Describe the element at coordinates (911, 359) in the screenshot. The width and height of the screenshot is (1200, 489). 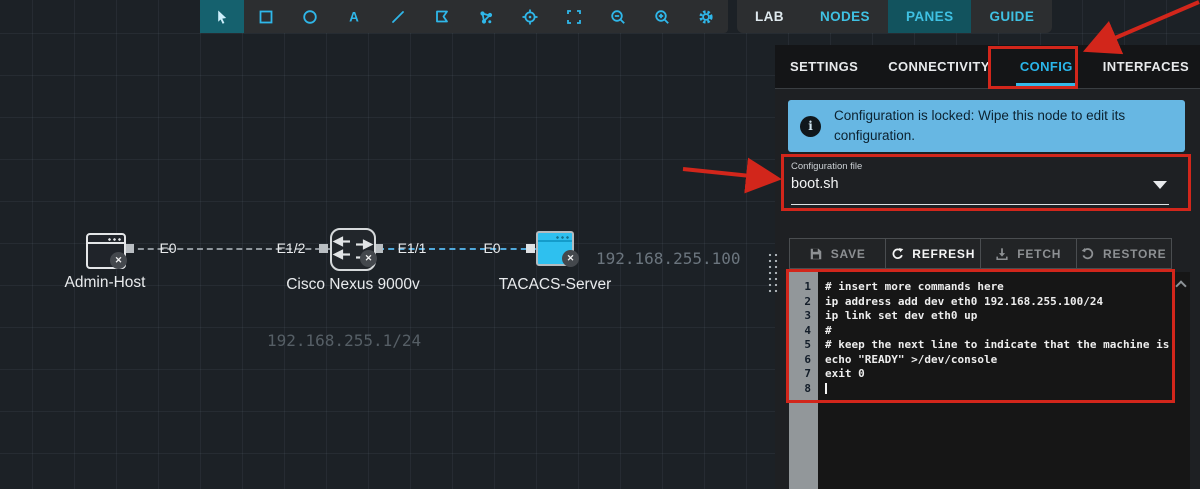
I see `code-line: echo "READY" >/dev/console` at that location.